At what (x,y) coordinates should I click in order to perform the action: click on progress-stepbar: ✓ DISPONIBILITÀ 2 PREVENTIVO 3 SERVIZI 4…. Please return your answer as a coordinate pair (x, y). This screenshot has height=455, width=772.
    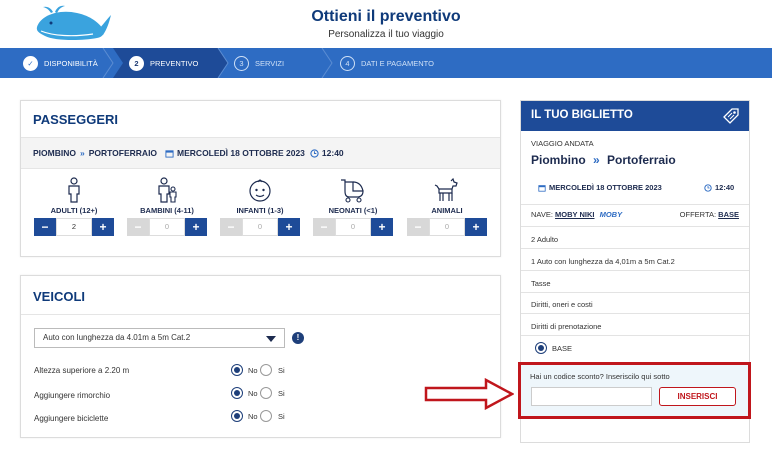
    Looking at the image, I should click on (386, 63).